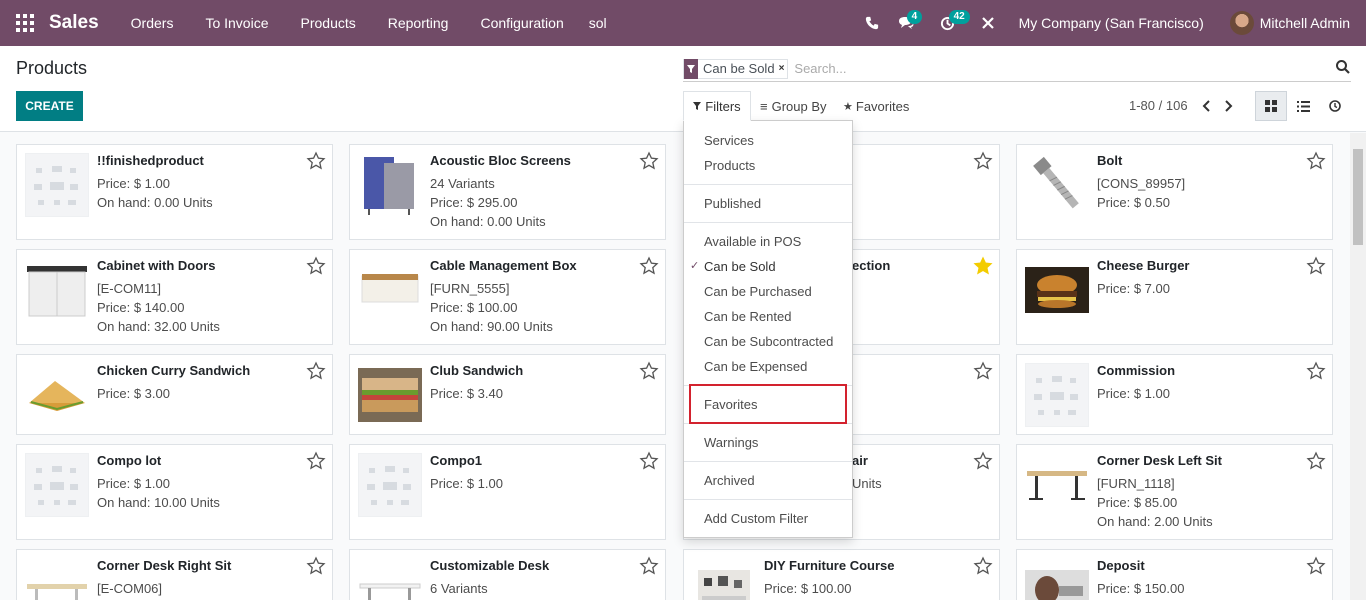  I want to click on filter-services: Services, so click(768, 140).